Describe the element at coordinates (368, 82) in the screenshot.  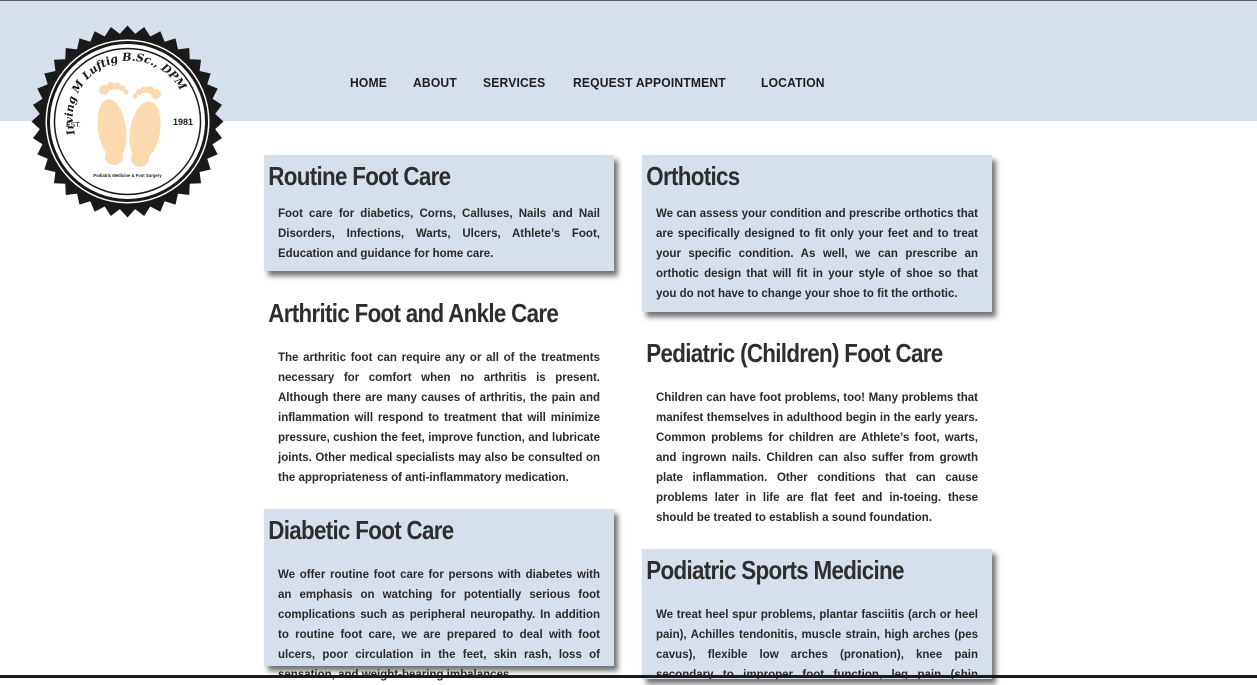
I see `nav-home: HOME` at that location.